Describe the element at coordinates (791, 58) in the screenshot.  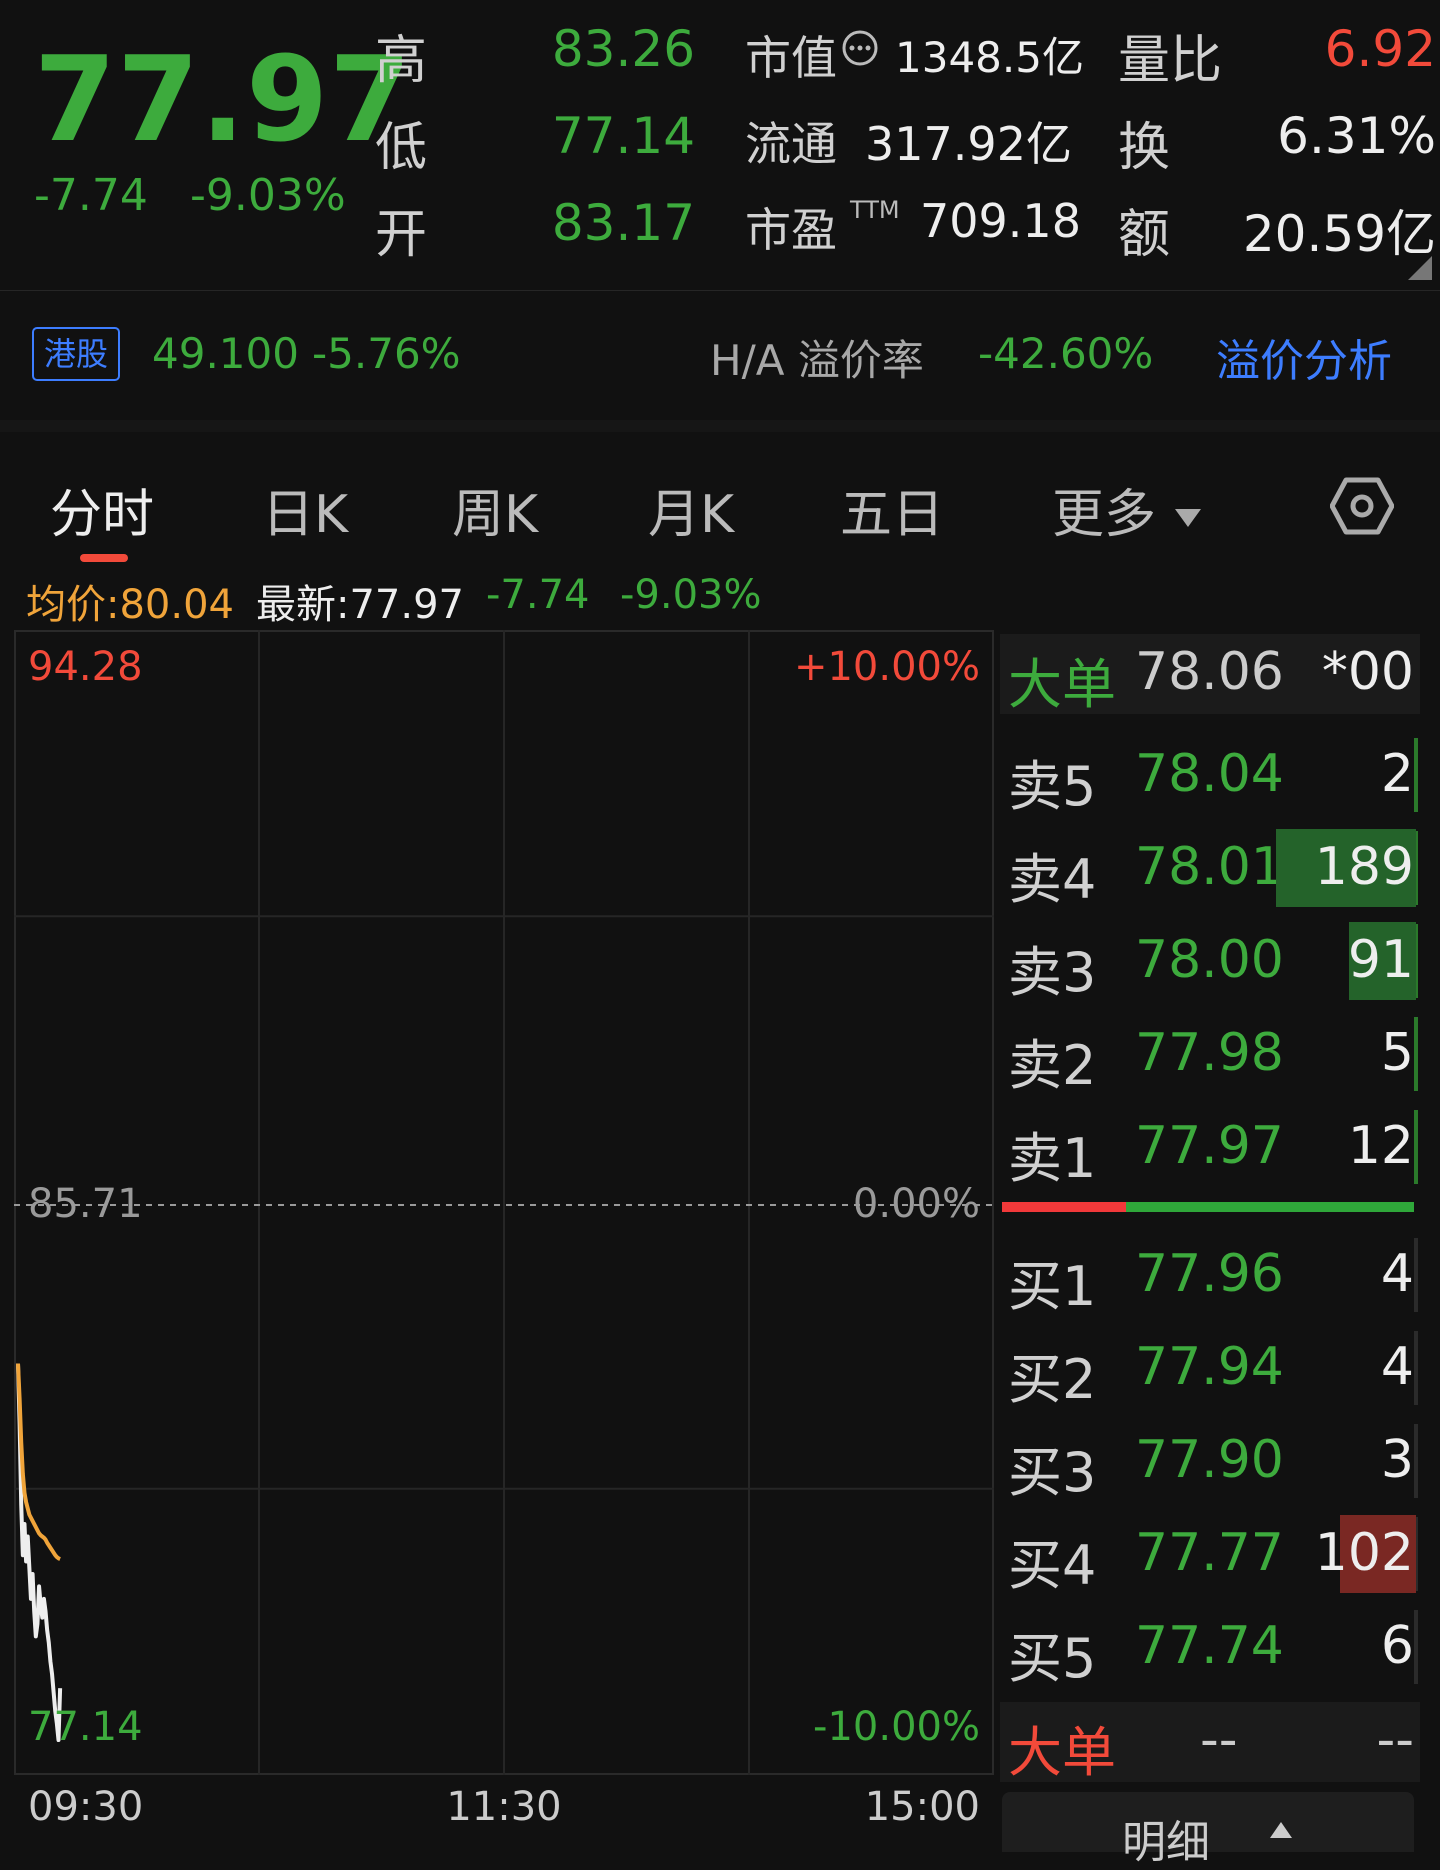
I see `market-cap-label: 市值` at that location.